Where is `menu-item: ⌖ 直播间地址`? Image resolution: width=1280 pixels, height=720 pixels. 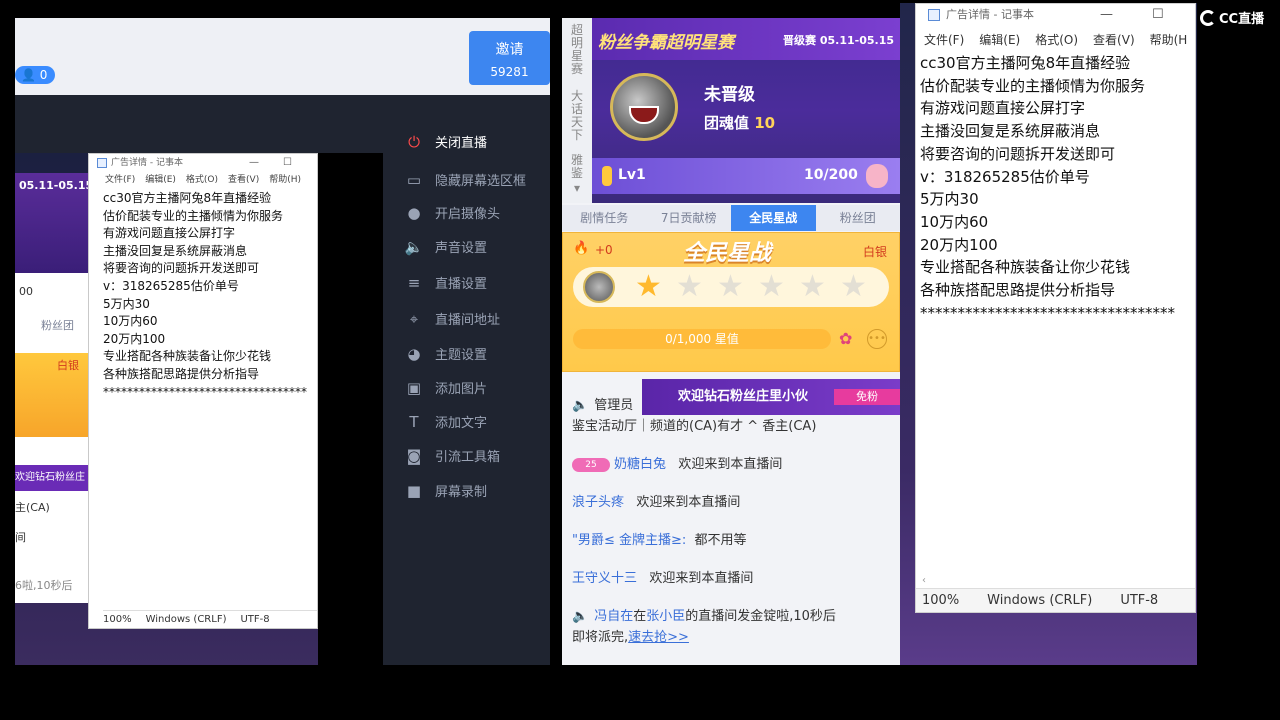
menu-item: ⌖ 直播间地址 is located at coordinates (453, 319).